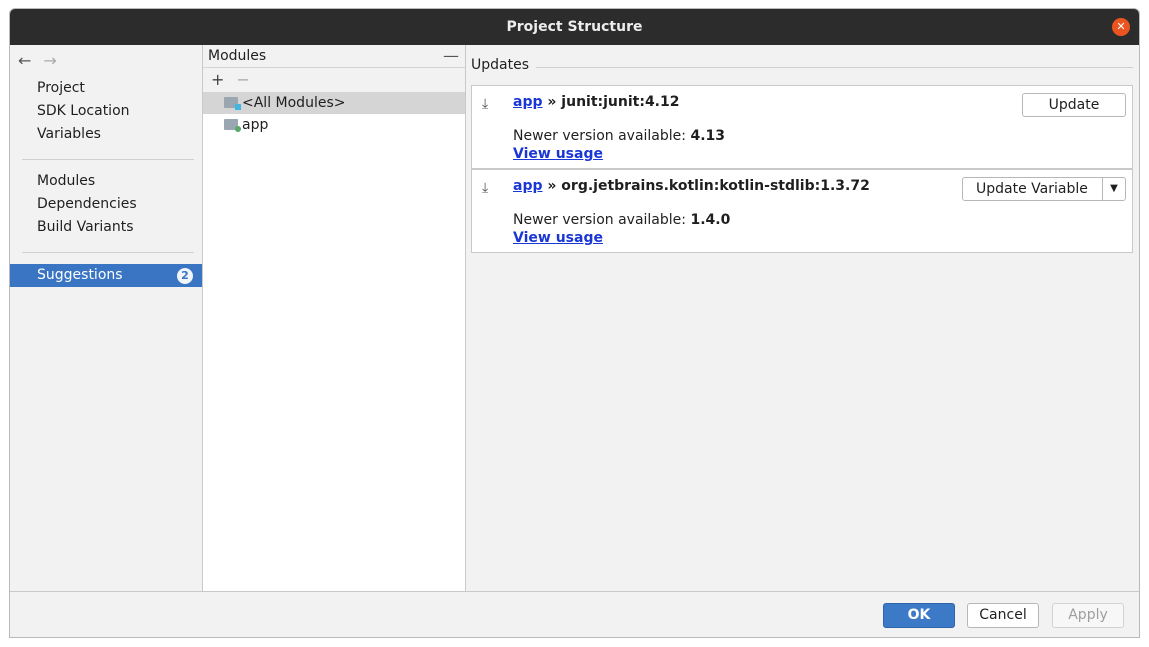  I want to click on modules-header: Modules —, so click(334, 56).